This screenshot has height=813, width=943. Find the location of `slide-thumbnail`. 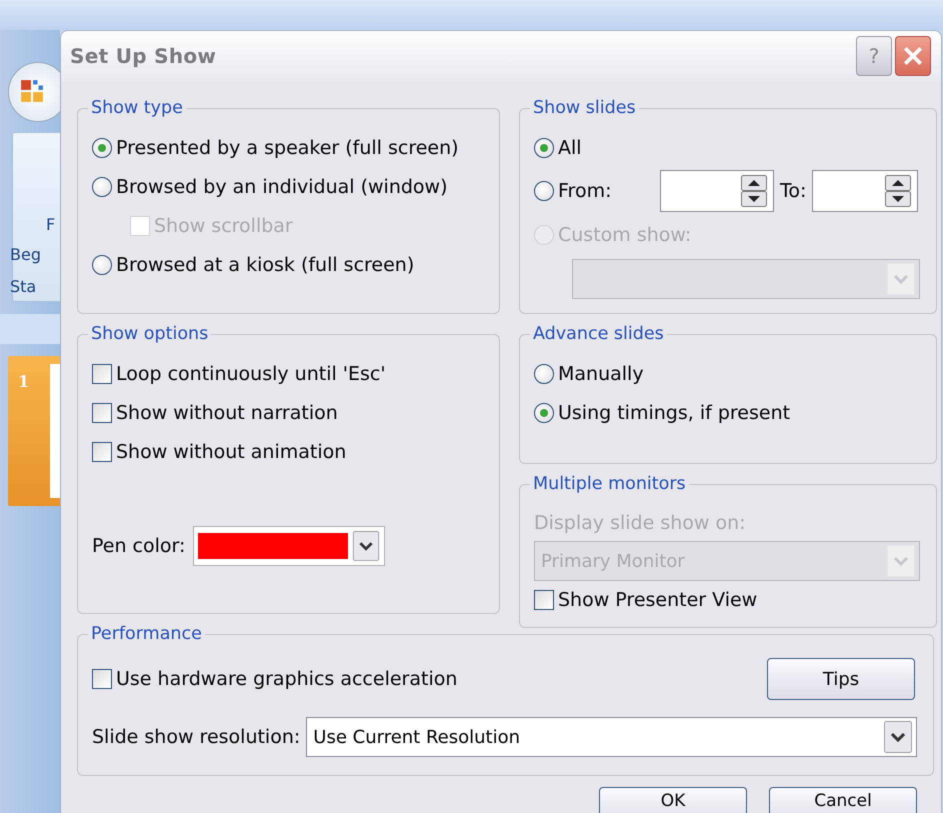

slide-thumbnail is located at coordinates (34, 431).